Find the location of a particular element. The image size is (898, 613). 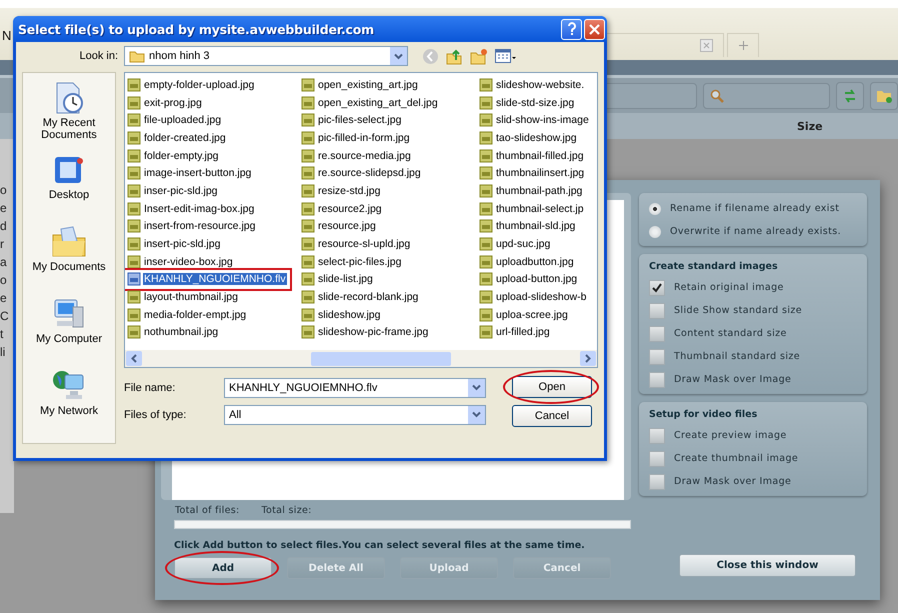

file-item: thumbnailinsert.jpg is located at coordinates (540, 173).